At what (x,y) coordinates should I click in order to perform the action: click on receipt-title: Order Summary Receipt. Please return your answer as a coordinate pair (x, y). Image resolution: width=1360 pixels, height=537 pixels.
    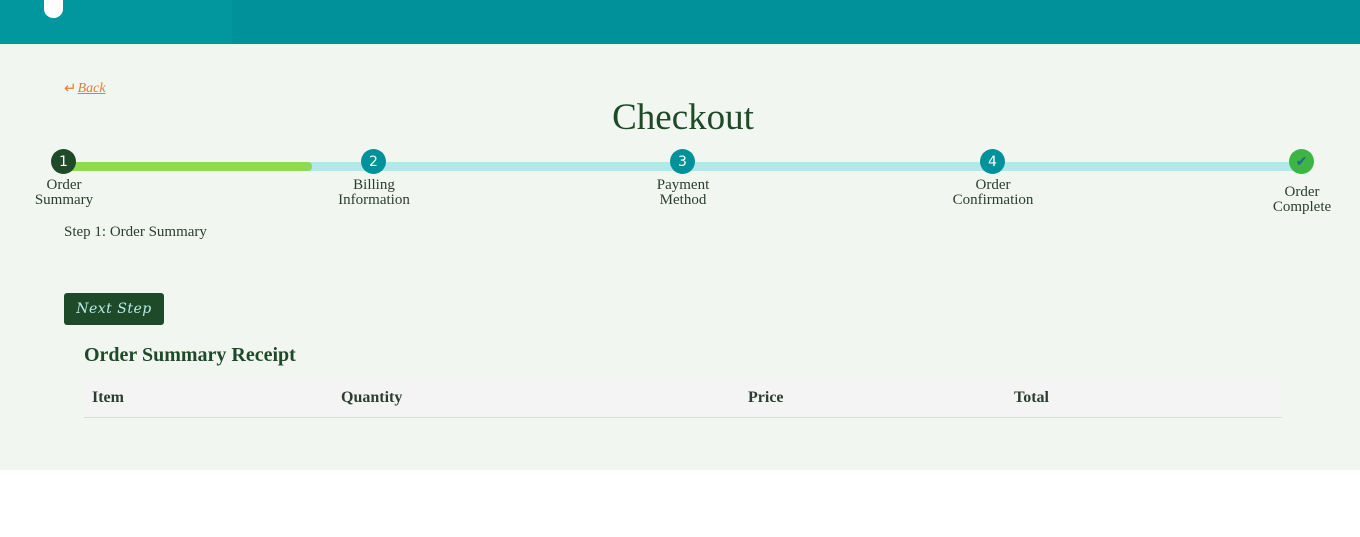
    Looking at the image, I should click on (190, 355).